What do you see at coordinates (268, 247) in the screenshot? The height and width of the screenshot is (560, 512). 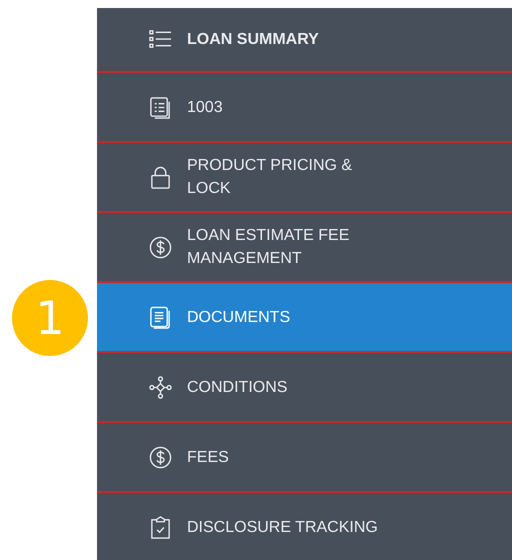 I see `item-label: LOAN ESTIMATE FEE MANAGEMENT` at bounding box center [268, 247].